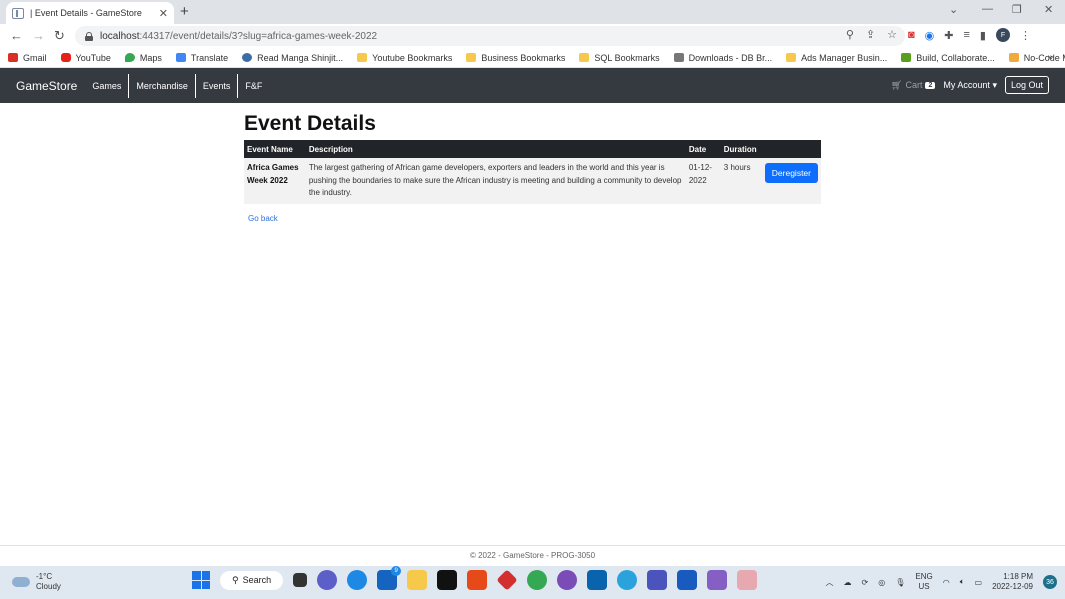 Image resolution: width=1065 pixels, height=599 pixels. I want to click on logout-button: Log Out, so click(1026, 85).